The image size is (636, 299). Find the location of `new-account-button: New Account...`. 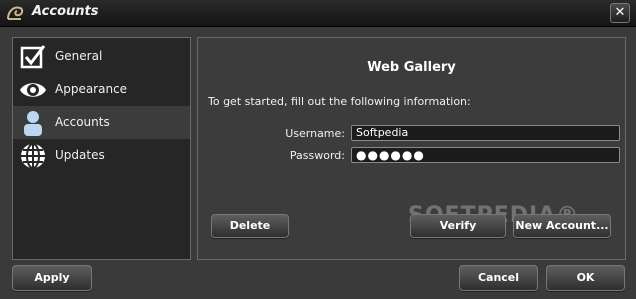

new-account-button: New Account... is located at coordinates (562, 226).